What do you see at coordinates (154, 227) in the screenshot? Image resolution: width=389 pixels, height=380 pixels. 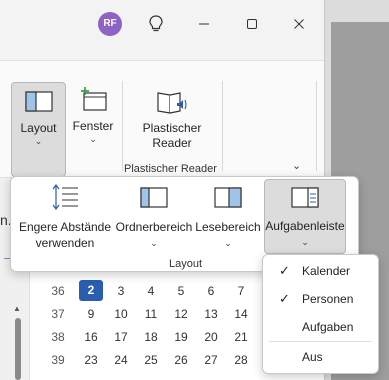 I see `folder-pane-label: Ordnerbereich` at bounding box center [154, 227].